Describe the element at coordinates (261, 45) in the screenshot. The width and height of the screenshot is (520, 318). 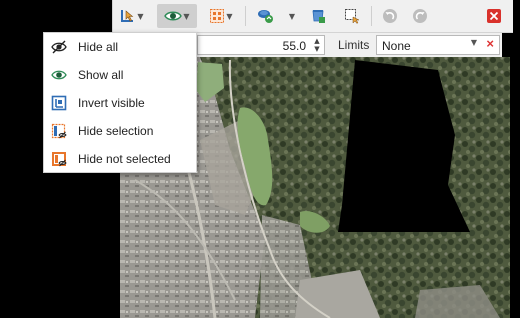
I see `numeric-input: 55.0 ▲ ▼` at that location.